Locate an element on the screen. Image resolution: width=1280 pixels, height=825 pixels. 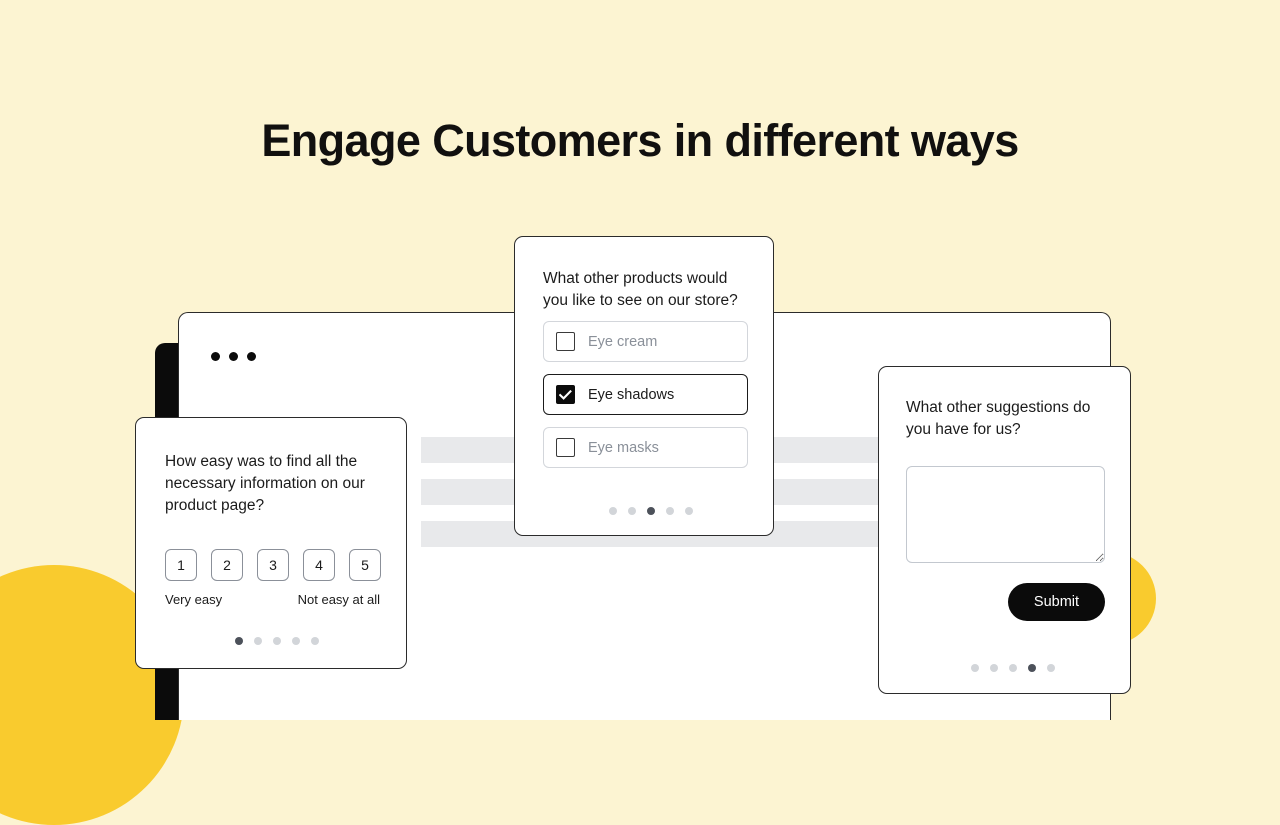
rating-option-3: 3 is located at coordinates (273, 565).